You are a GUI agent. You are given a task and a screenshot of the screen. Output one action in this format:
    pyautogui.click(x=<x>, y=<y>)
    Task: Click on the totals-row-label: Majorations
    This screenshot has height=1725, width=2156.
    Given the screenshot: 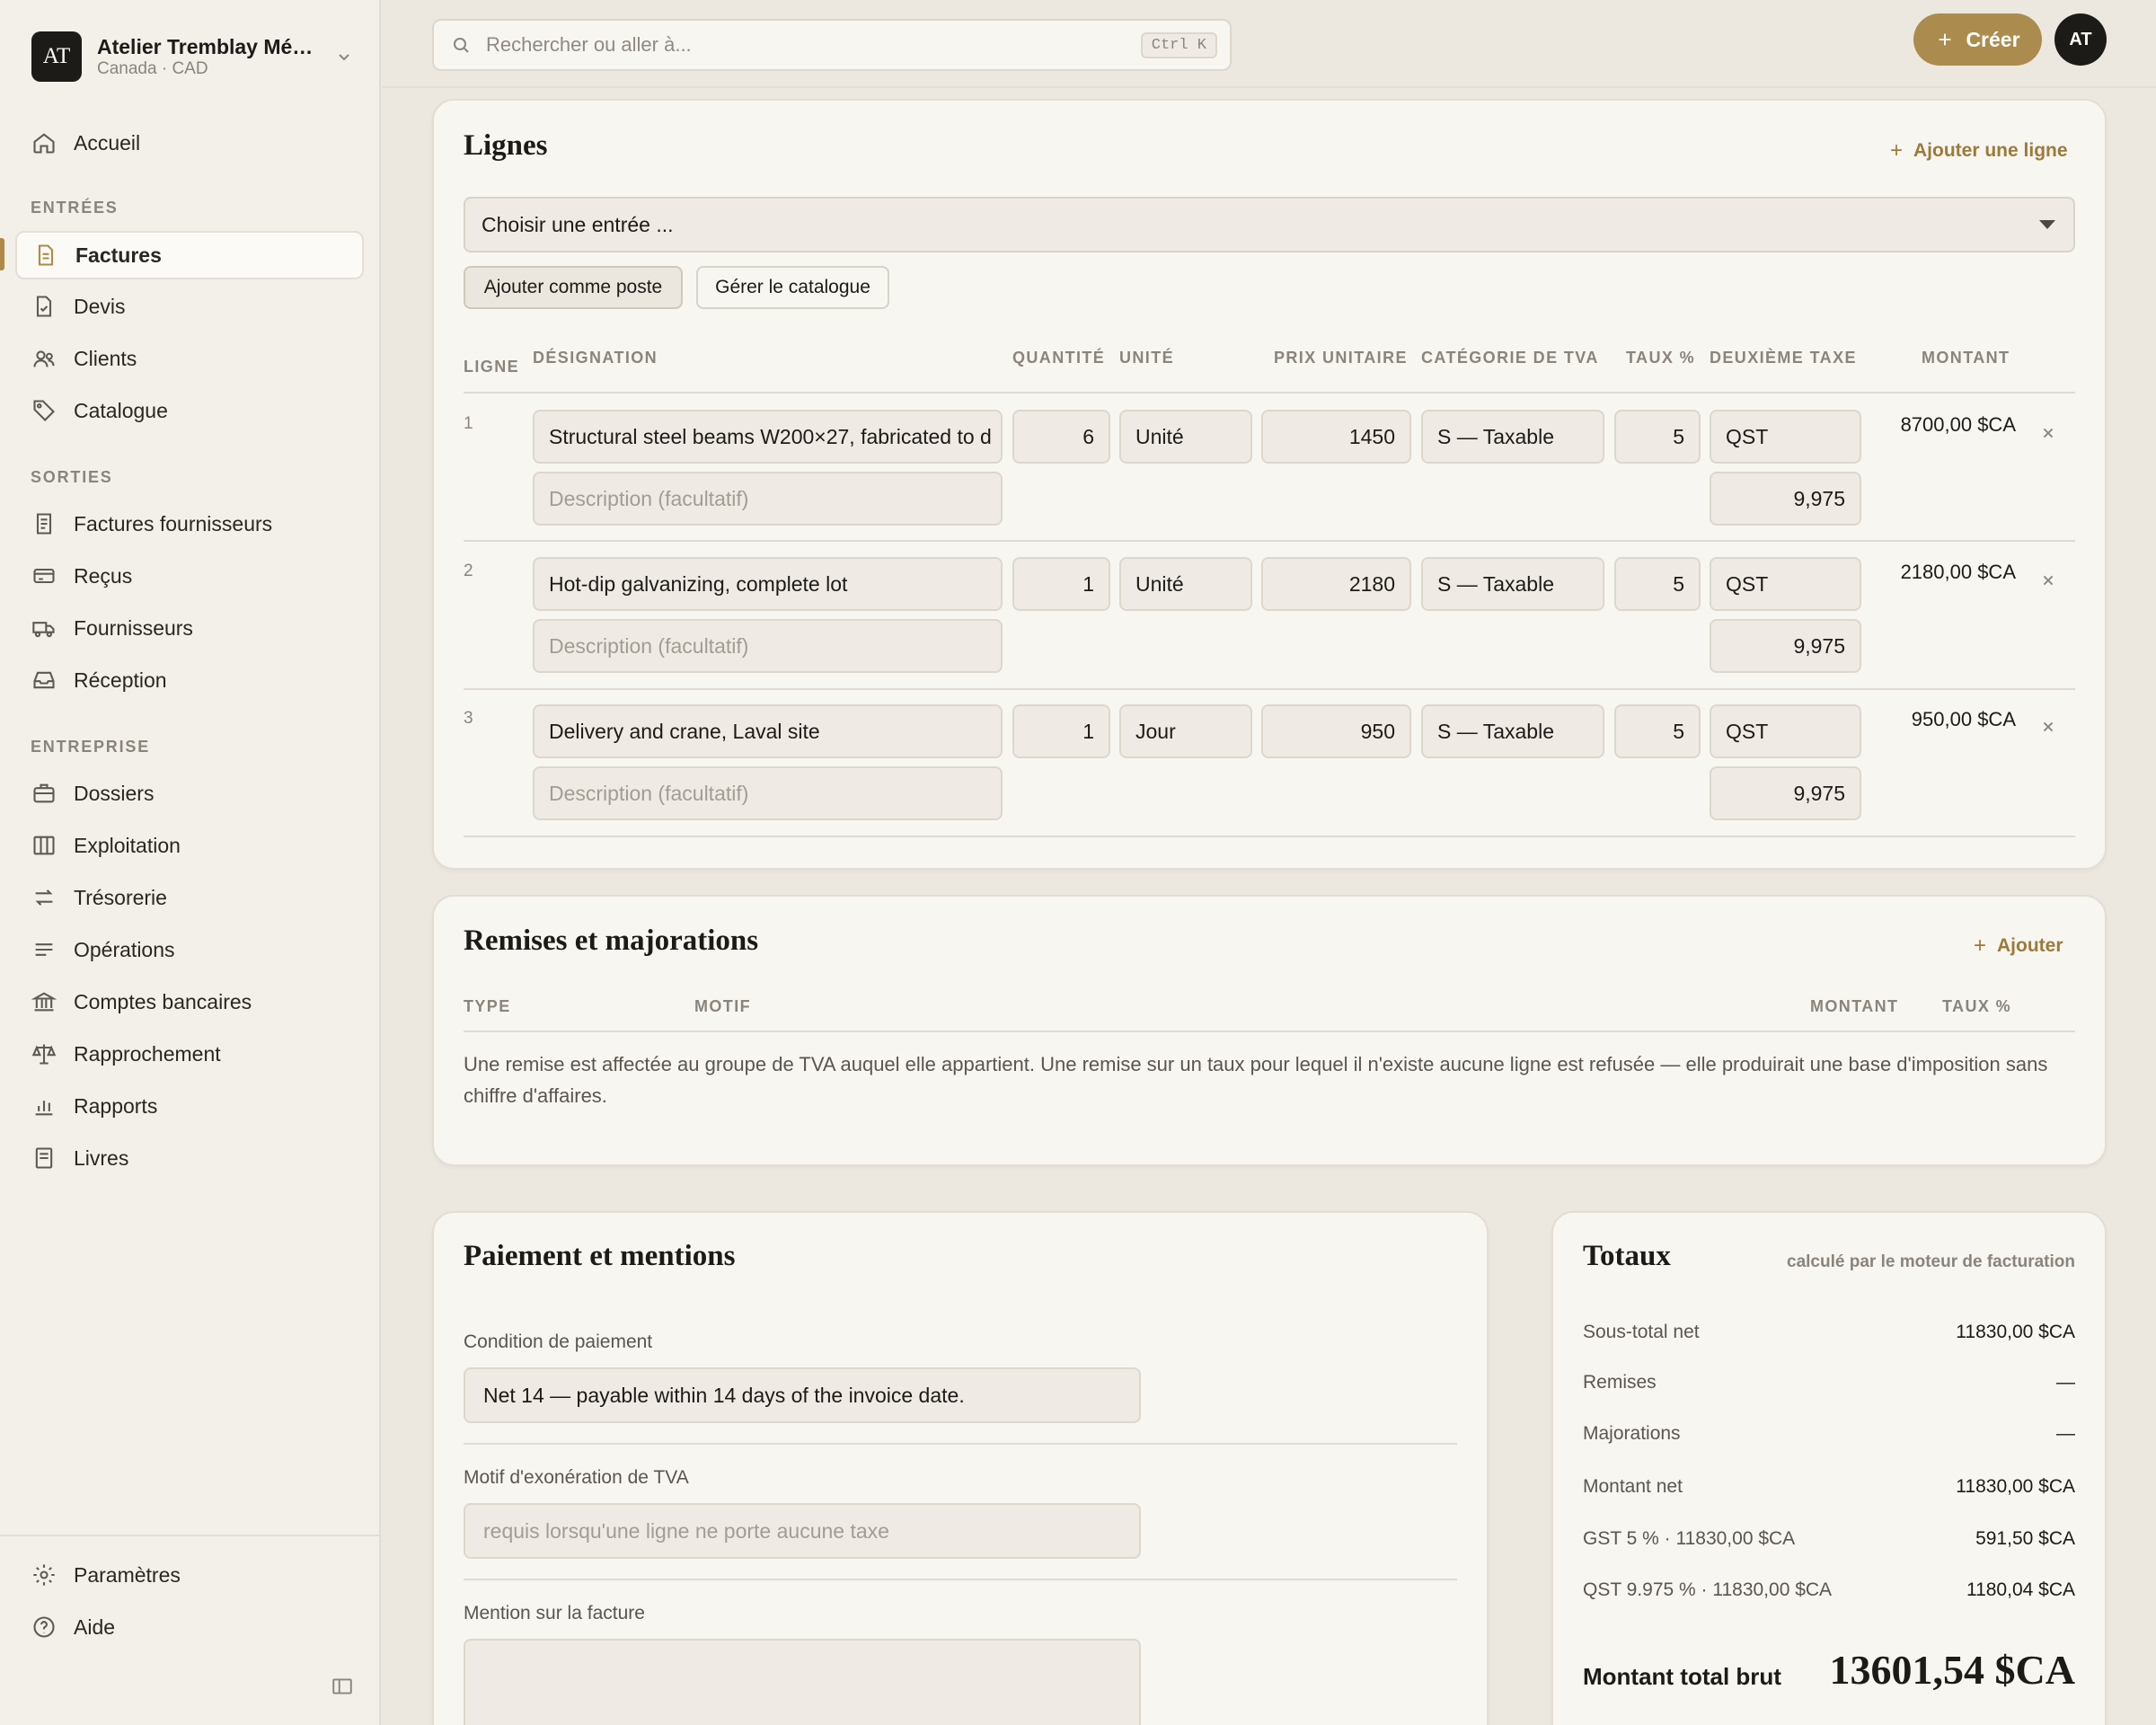 What is the action you would take?
    pyautogui.click(x=1632, y=1433)
    